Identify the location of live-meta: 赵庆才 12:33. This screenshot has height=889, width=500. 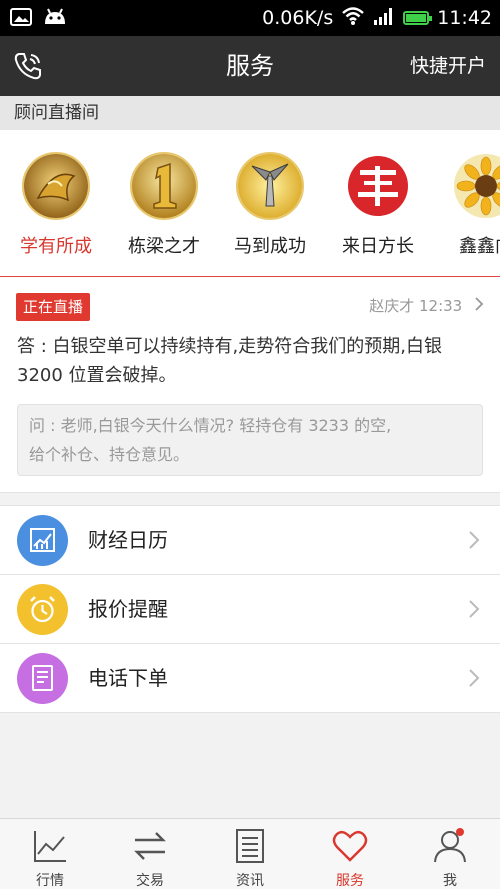
(426, 305).